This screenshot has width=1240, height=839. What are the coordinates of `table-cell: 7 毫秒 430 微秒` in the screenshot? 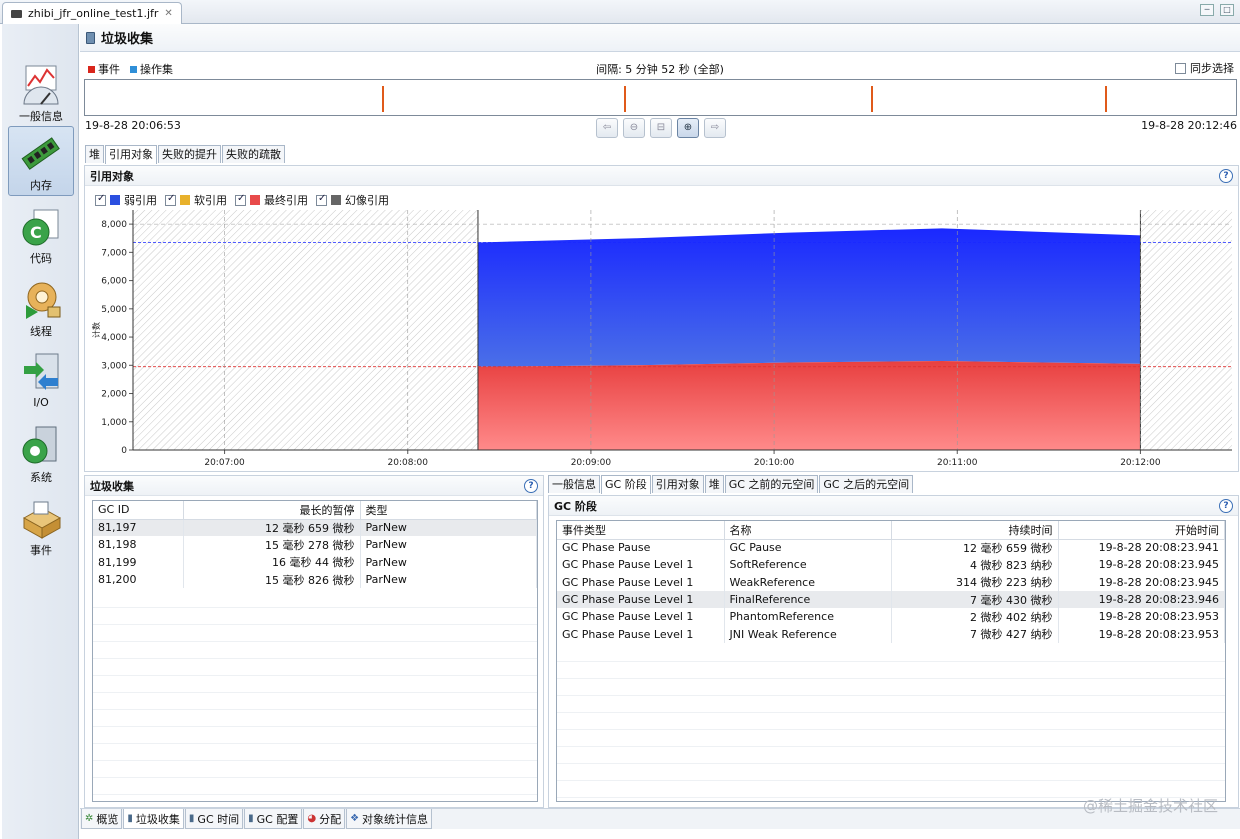 It's located at (975, 599).